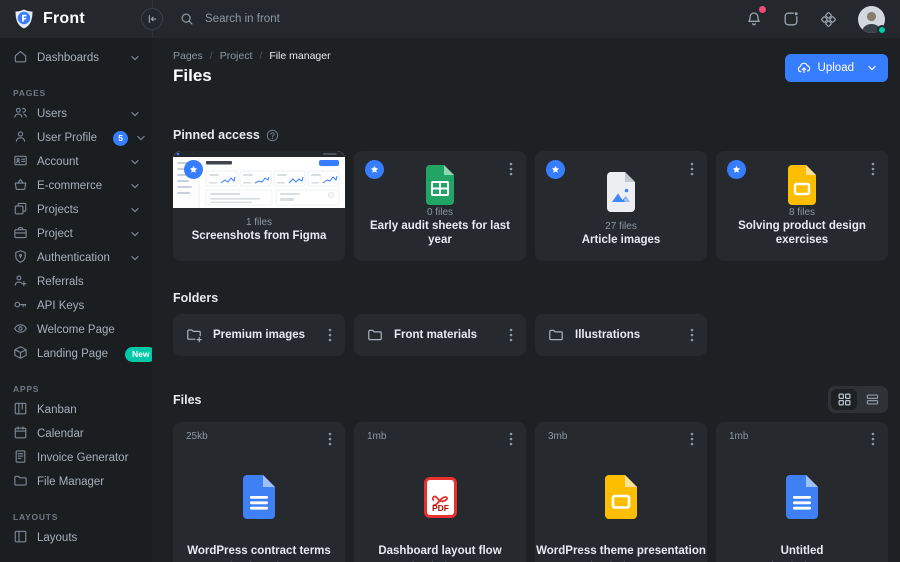  I want to click on sidebar-item-label: Landing Page, so click(72, 354).